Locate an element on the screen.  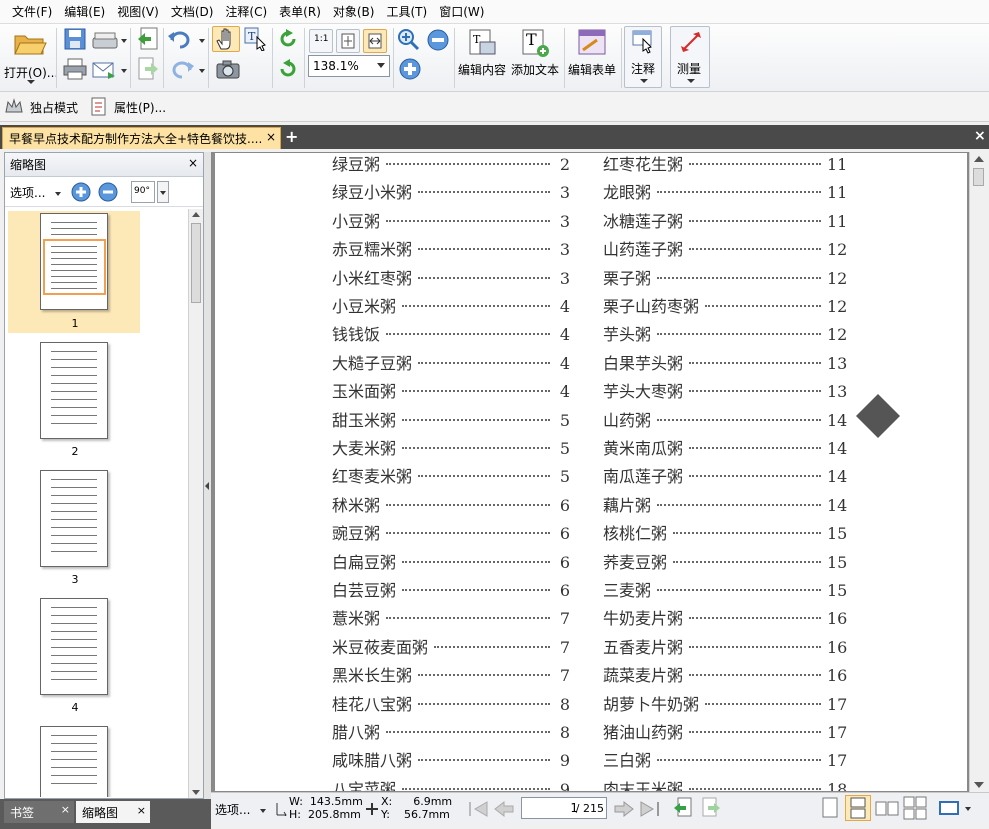
viewport-indicator is located at coordinates (74, 267).